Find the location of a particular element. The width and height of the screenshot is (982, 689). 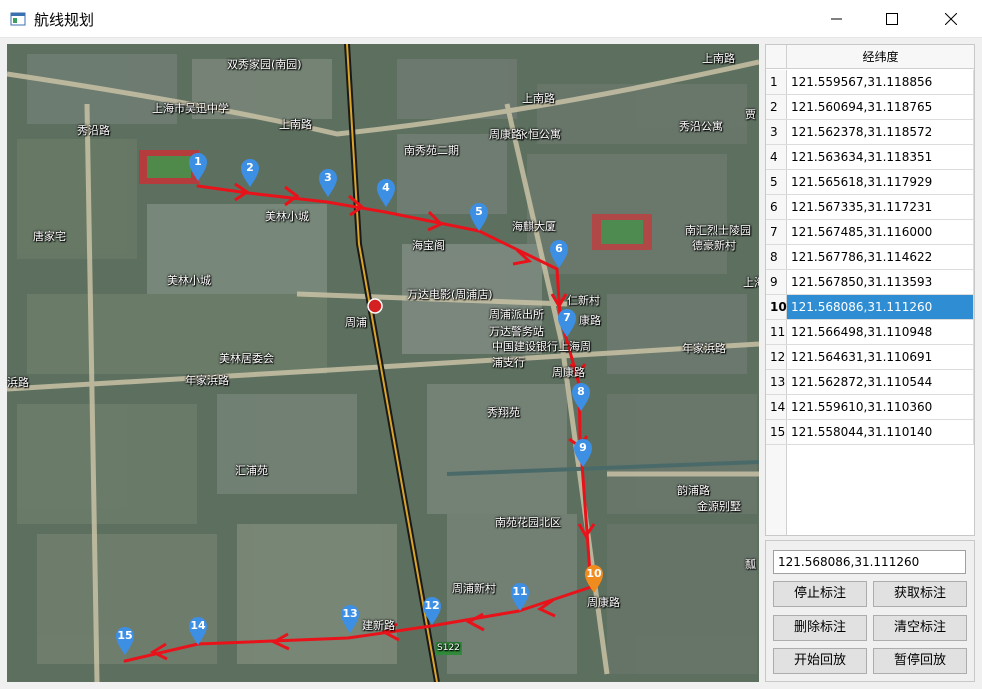

table-row: 15 121.558044,31.110140 is located at coordinates (870, 432).